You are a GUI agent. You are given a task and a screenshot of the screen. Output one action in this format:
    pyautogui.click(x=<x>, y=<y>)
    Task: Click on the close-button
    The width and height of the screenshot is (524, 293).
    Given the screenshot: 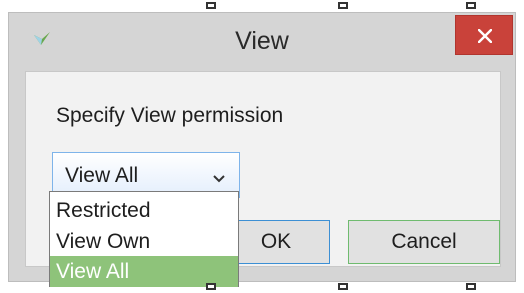 What is the action you would take?
    pyautogui.click(x=484, y=35)
    